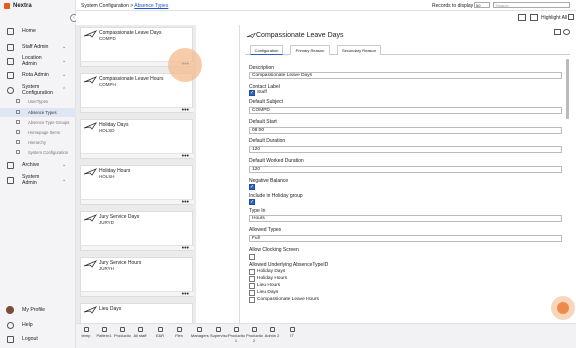 This screenshot has width=576, height=348. Describe the element at coordinates (266, 50) in the screenshot. I see `tab-configuration: Configuration` at that location.